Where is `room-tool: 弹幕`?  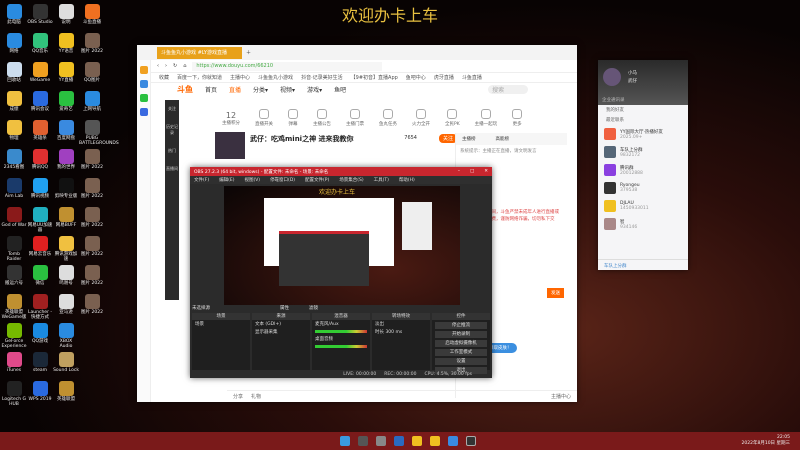
room-tool: 弹幕 is located at coordinates (293, 118).